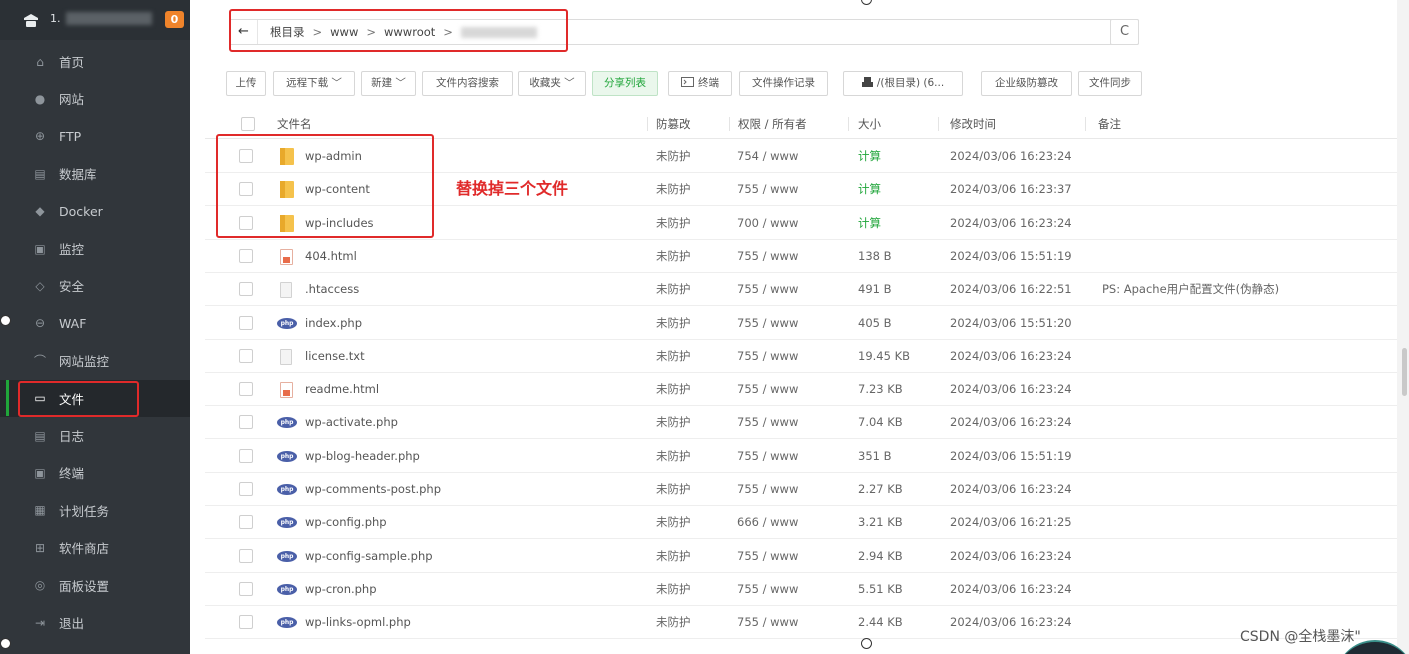  I want to click on scrollbar-thumb, so click(1404, 372).